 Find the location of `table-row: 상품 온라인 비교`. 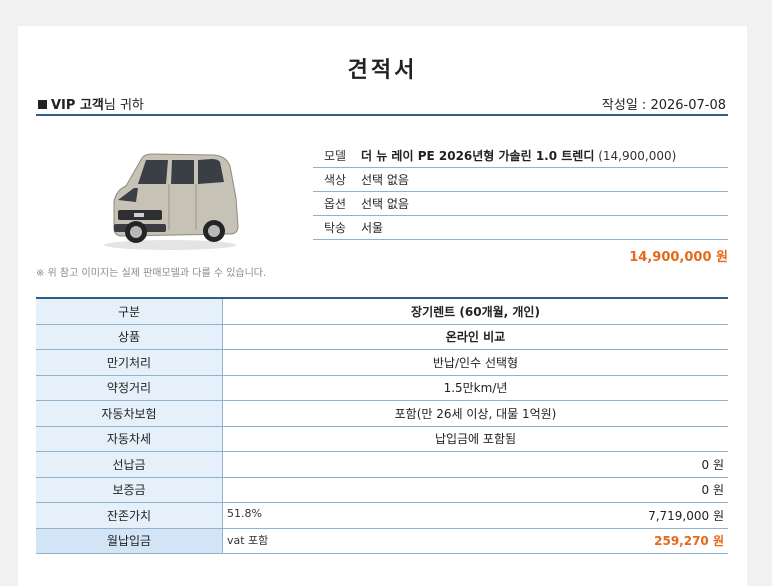

table-row: 상품 온라인 비교 is located at coordinates (382, 337).